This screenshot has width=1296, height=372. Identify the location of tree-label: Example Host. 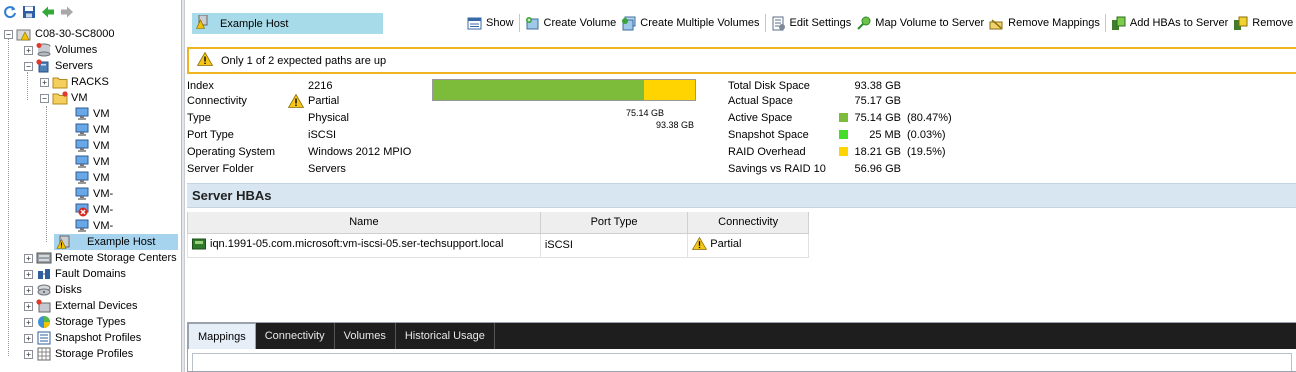
(121, 242).